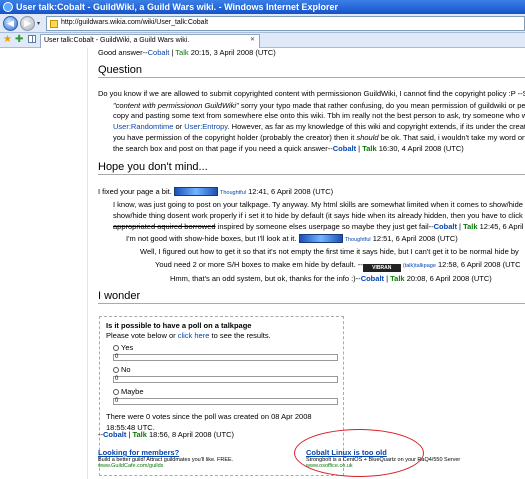 The width and height of the screenshot is (525, 479). I want to click on poll-option-no: No, so click(122, 369).